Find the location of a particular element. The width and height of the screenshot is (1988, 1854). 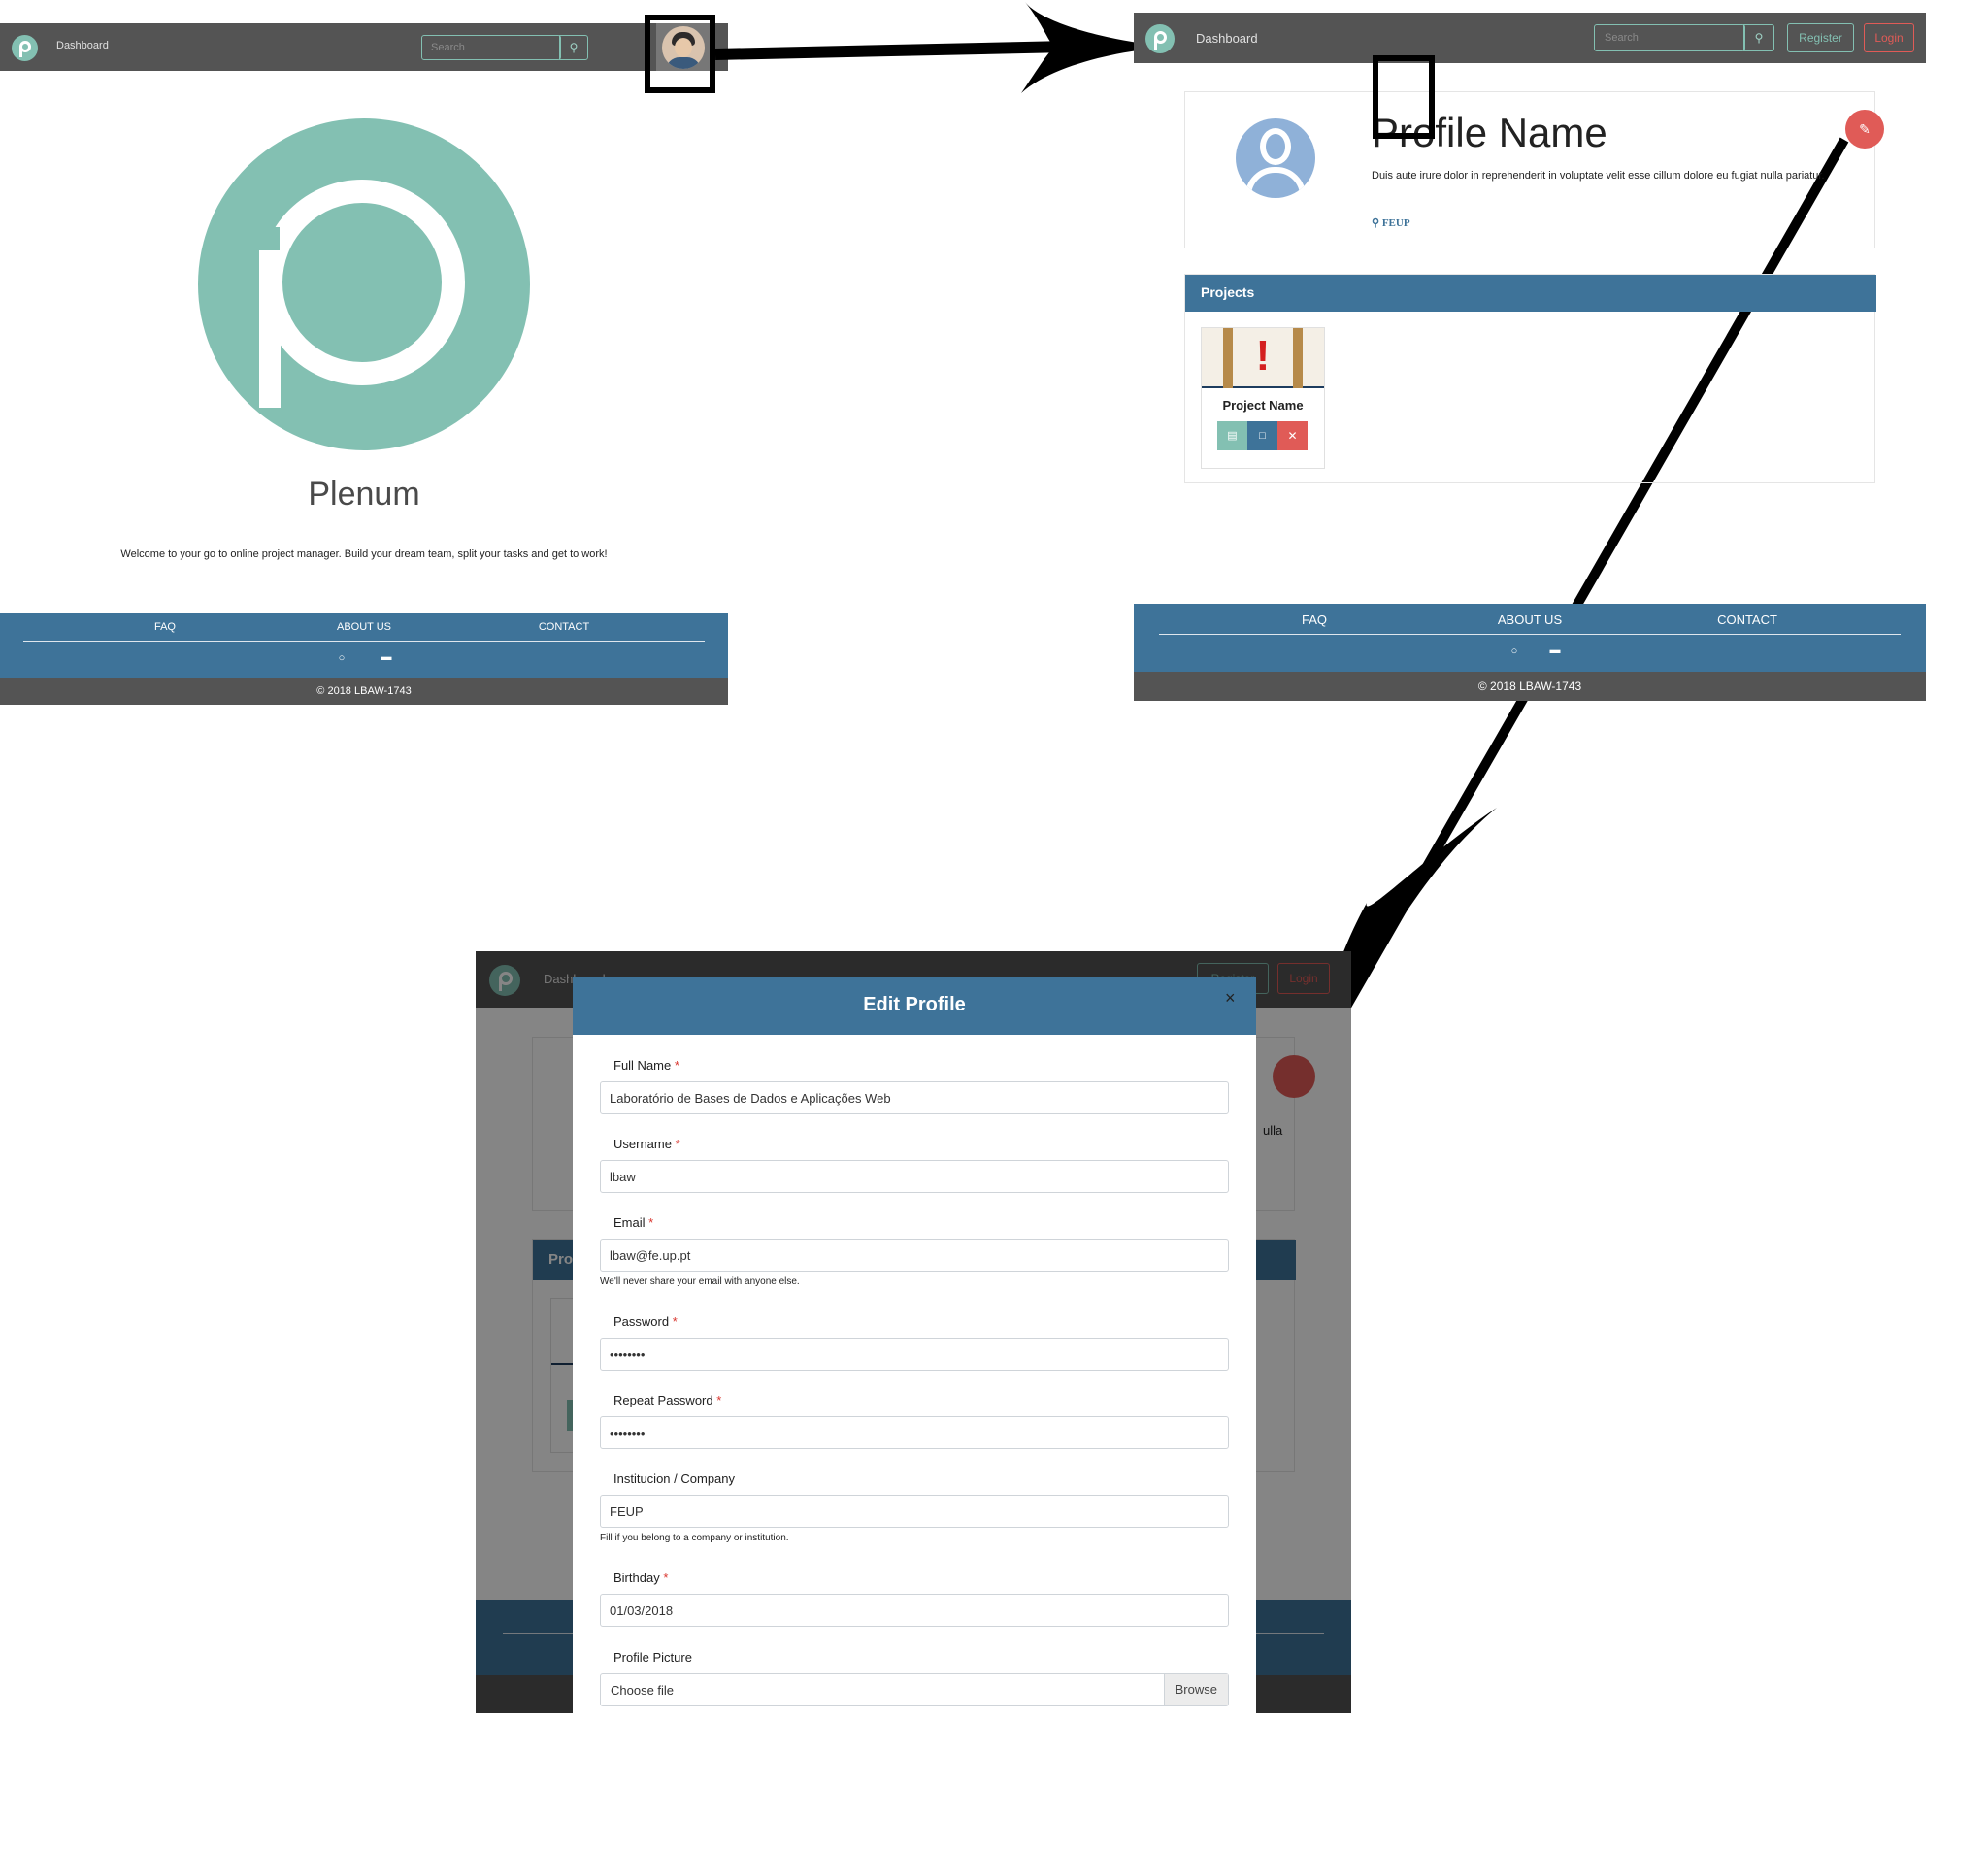

username-label: Username * is located at coordinates (647, 1144).